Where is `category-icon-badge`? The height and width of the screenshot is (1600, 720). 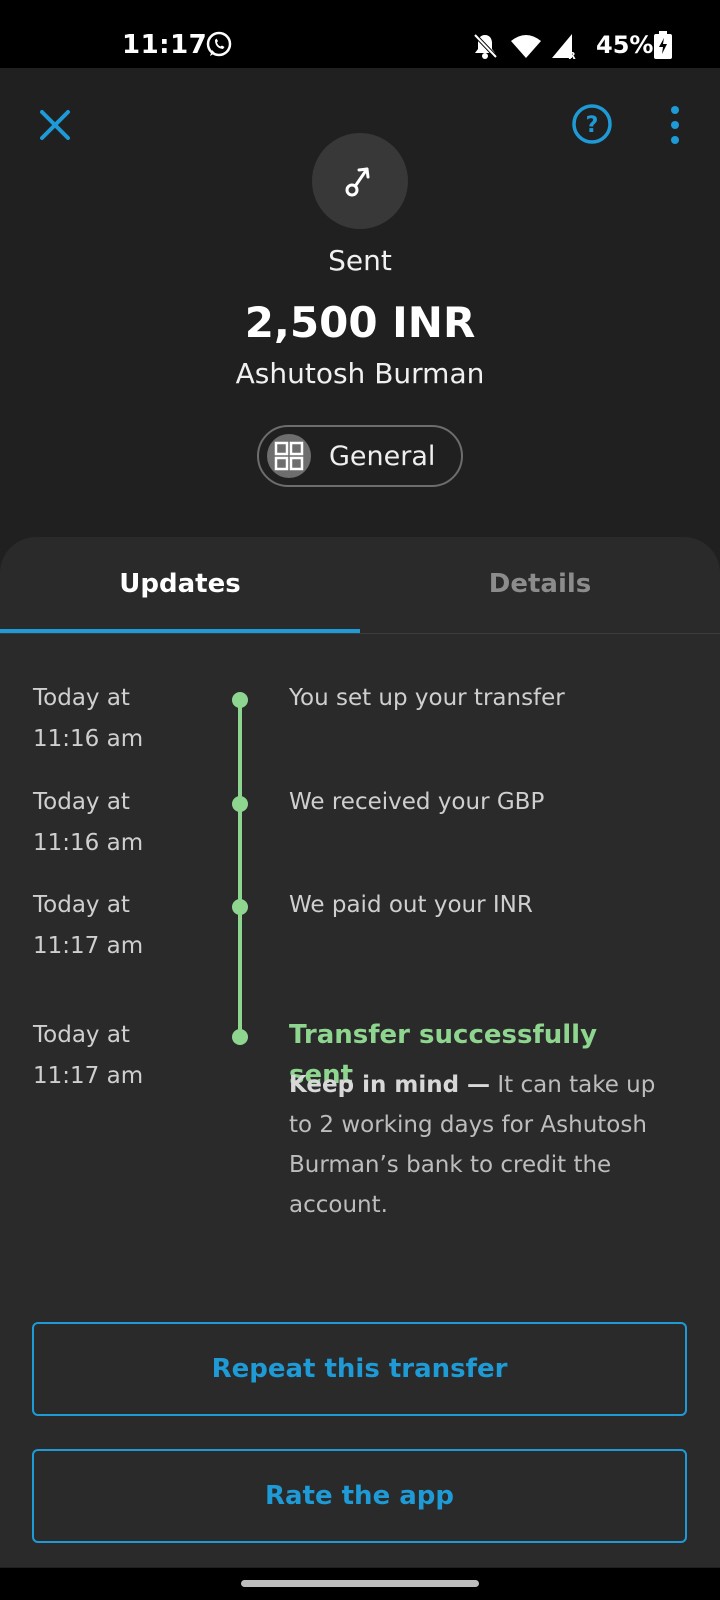 category-icon-badge is located at coordinates (289, 456).